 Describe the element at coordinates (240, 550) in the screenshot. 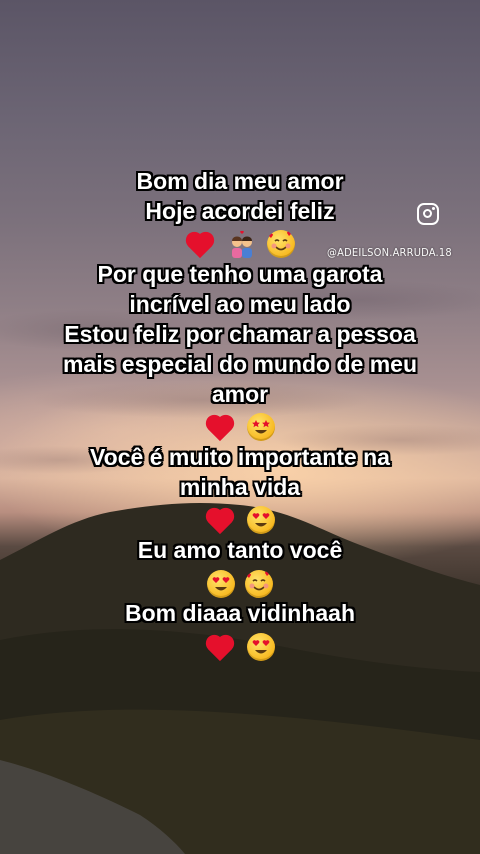

I see `message-line: Eu amo tanto você` at that location.